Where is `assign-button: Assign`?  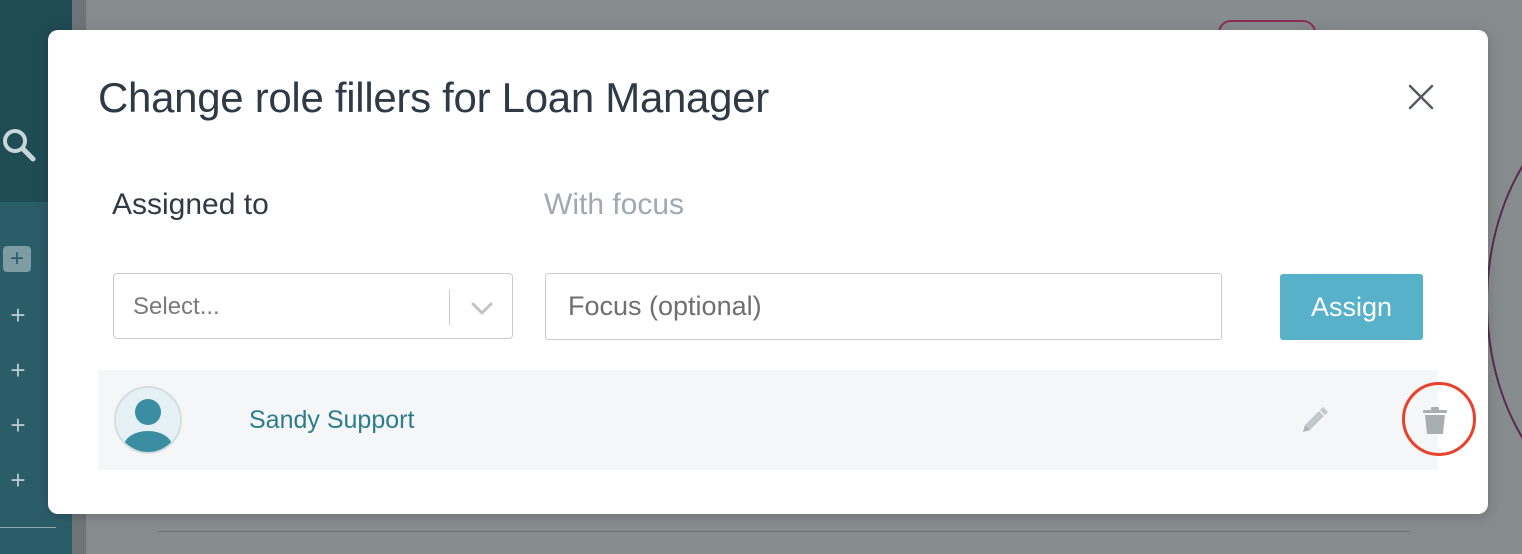 assign-button: Assign is located at coordinates (1351, 307).